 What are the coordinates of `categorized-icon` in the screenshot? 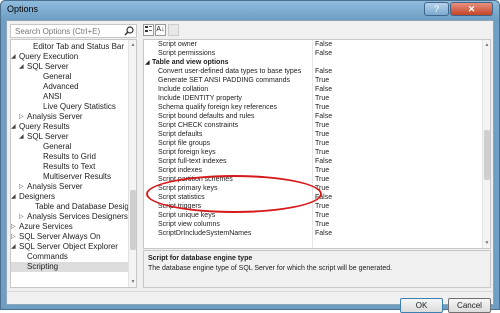 It's located at (148, 30).